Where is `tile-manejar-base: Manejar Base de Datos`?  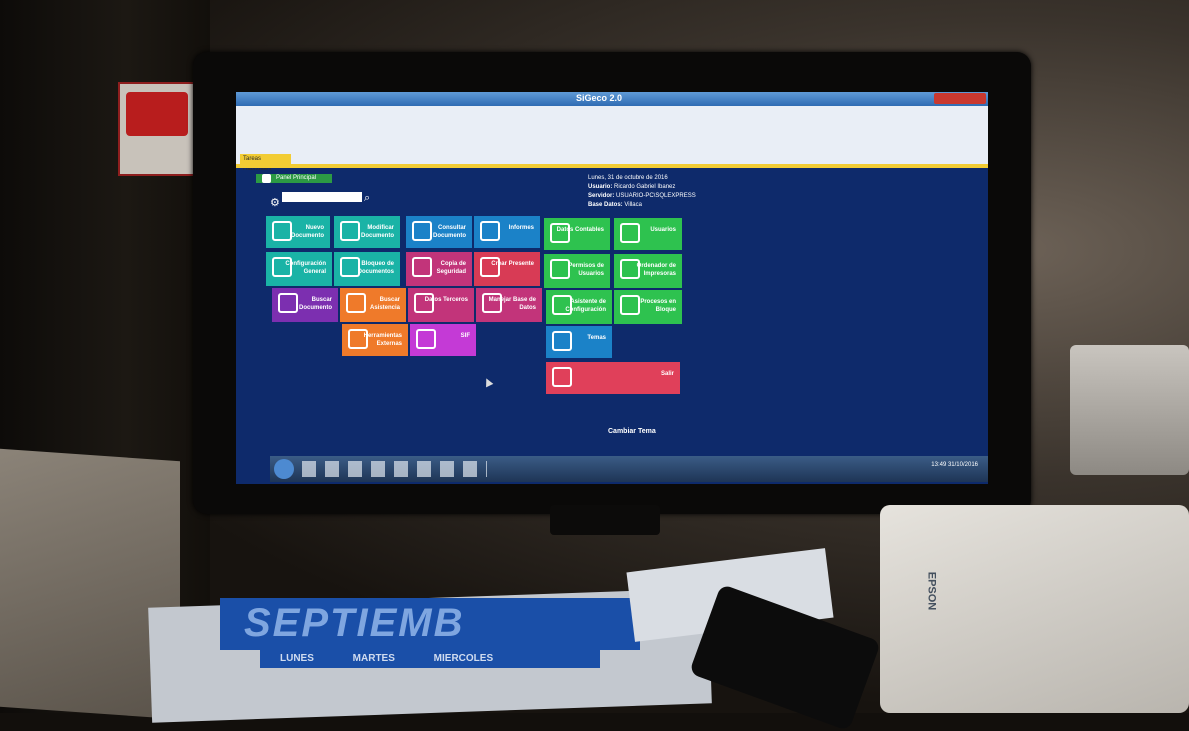
tile-manejar-base: Manejar Base de Datos is located at coordinates (509, 305).